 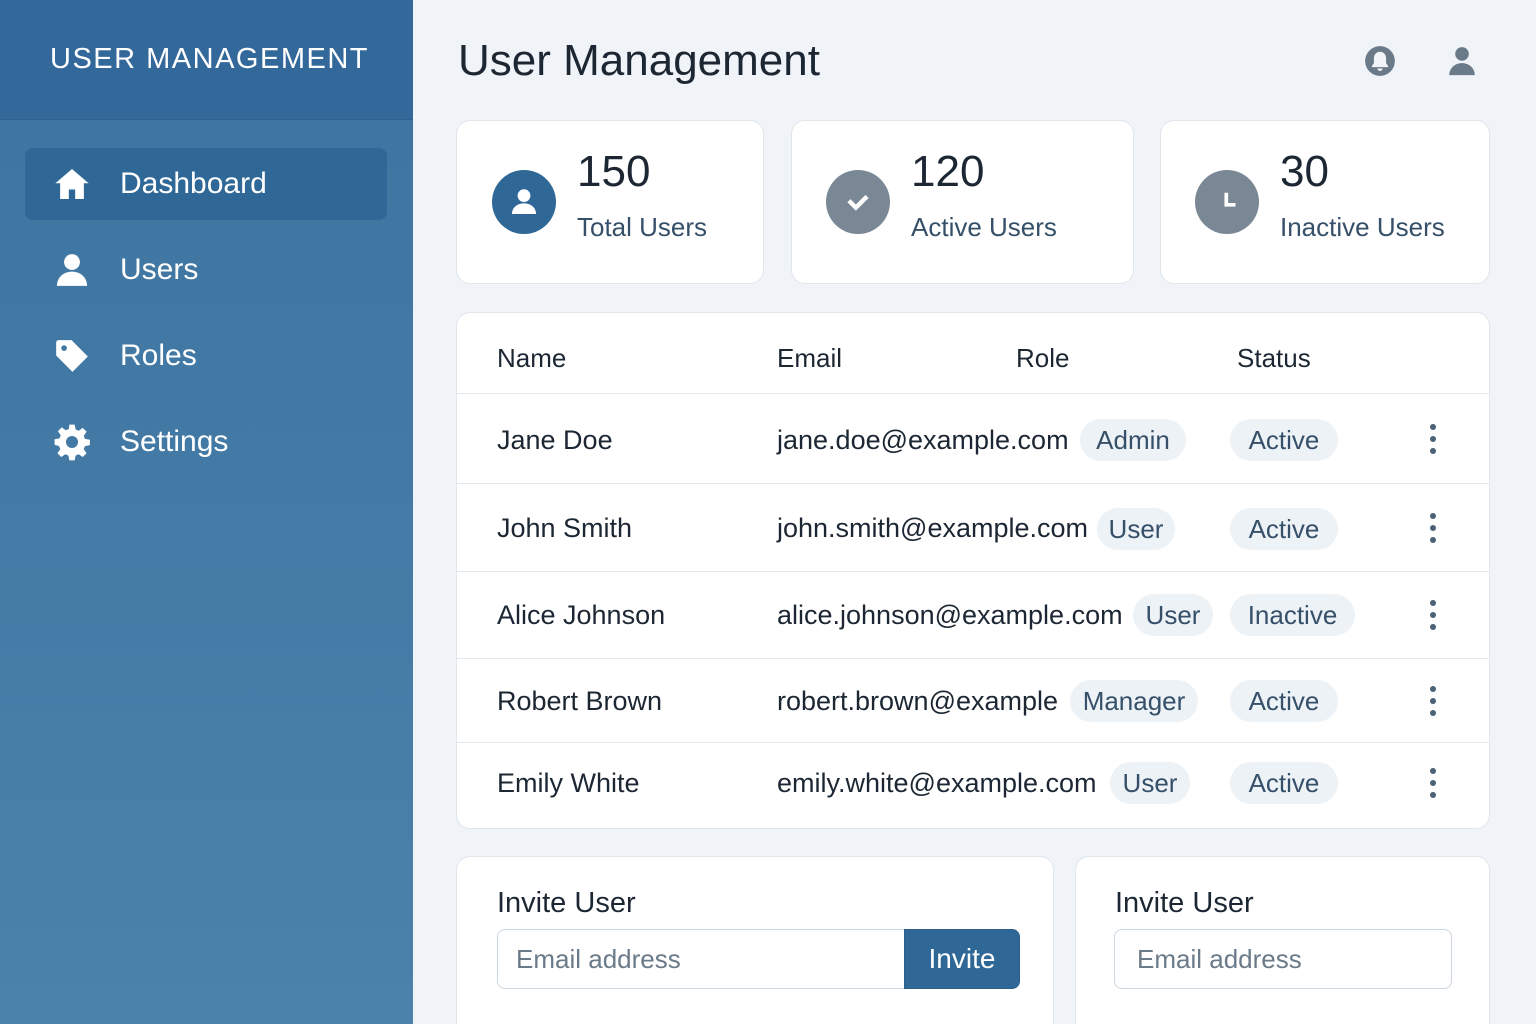 What do you see at coordinates (858, 202) in the screenshot?
I see `check-icon` at bounding box center [858, 202].